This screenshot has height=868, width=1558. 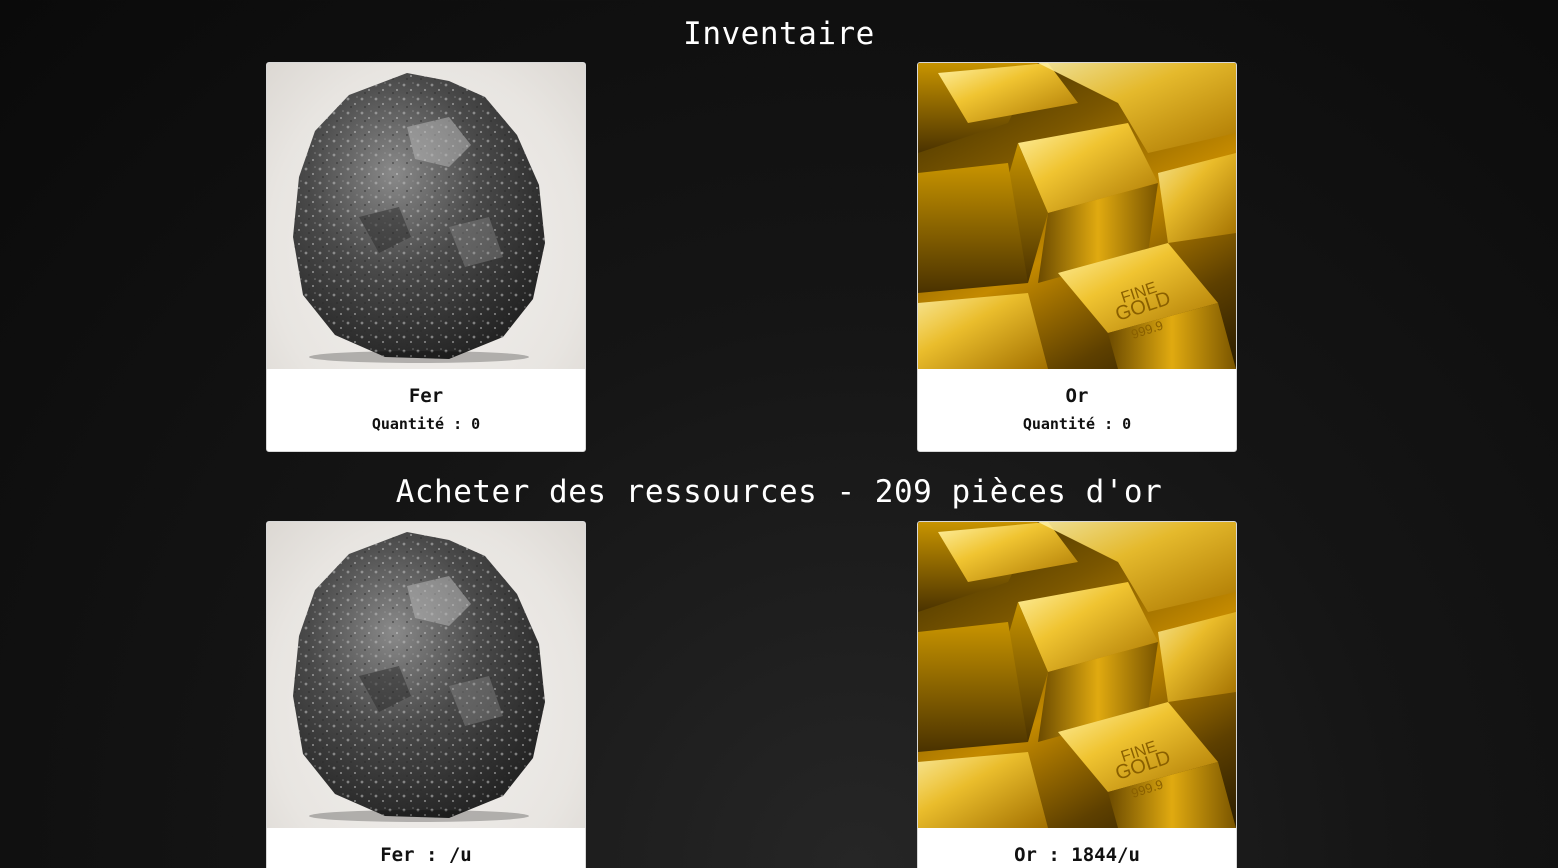 What do you see at coordinates (779, 34) in the screenshot?
I see `inventory-title: Inventaire` at bounding box center [779, 34].